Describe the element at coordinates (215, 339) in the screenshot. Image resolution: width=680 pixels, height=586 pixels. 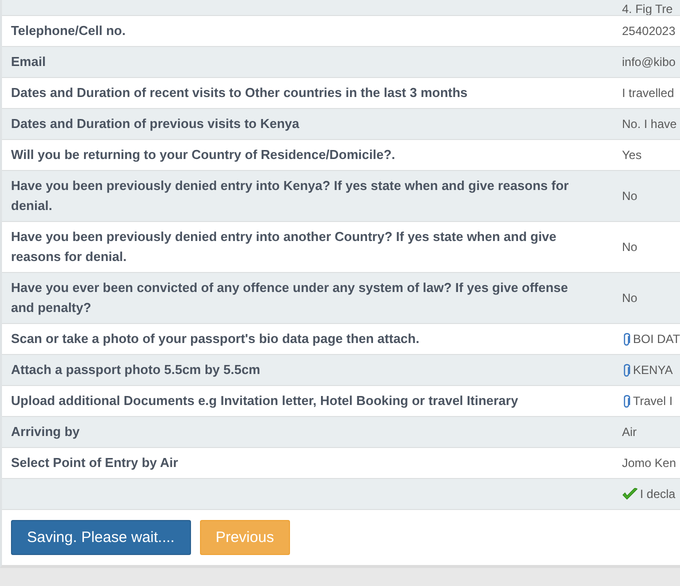
I see `field-label: Scan or take a photo of your passport's bio data page then attach.` at that location.